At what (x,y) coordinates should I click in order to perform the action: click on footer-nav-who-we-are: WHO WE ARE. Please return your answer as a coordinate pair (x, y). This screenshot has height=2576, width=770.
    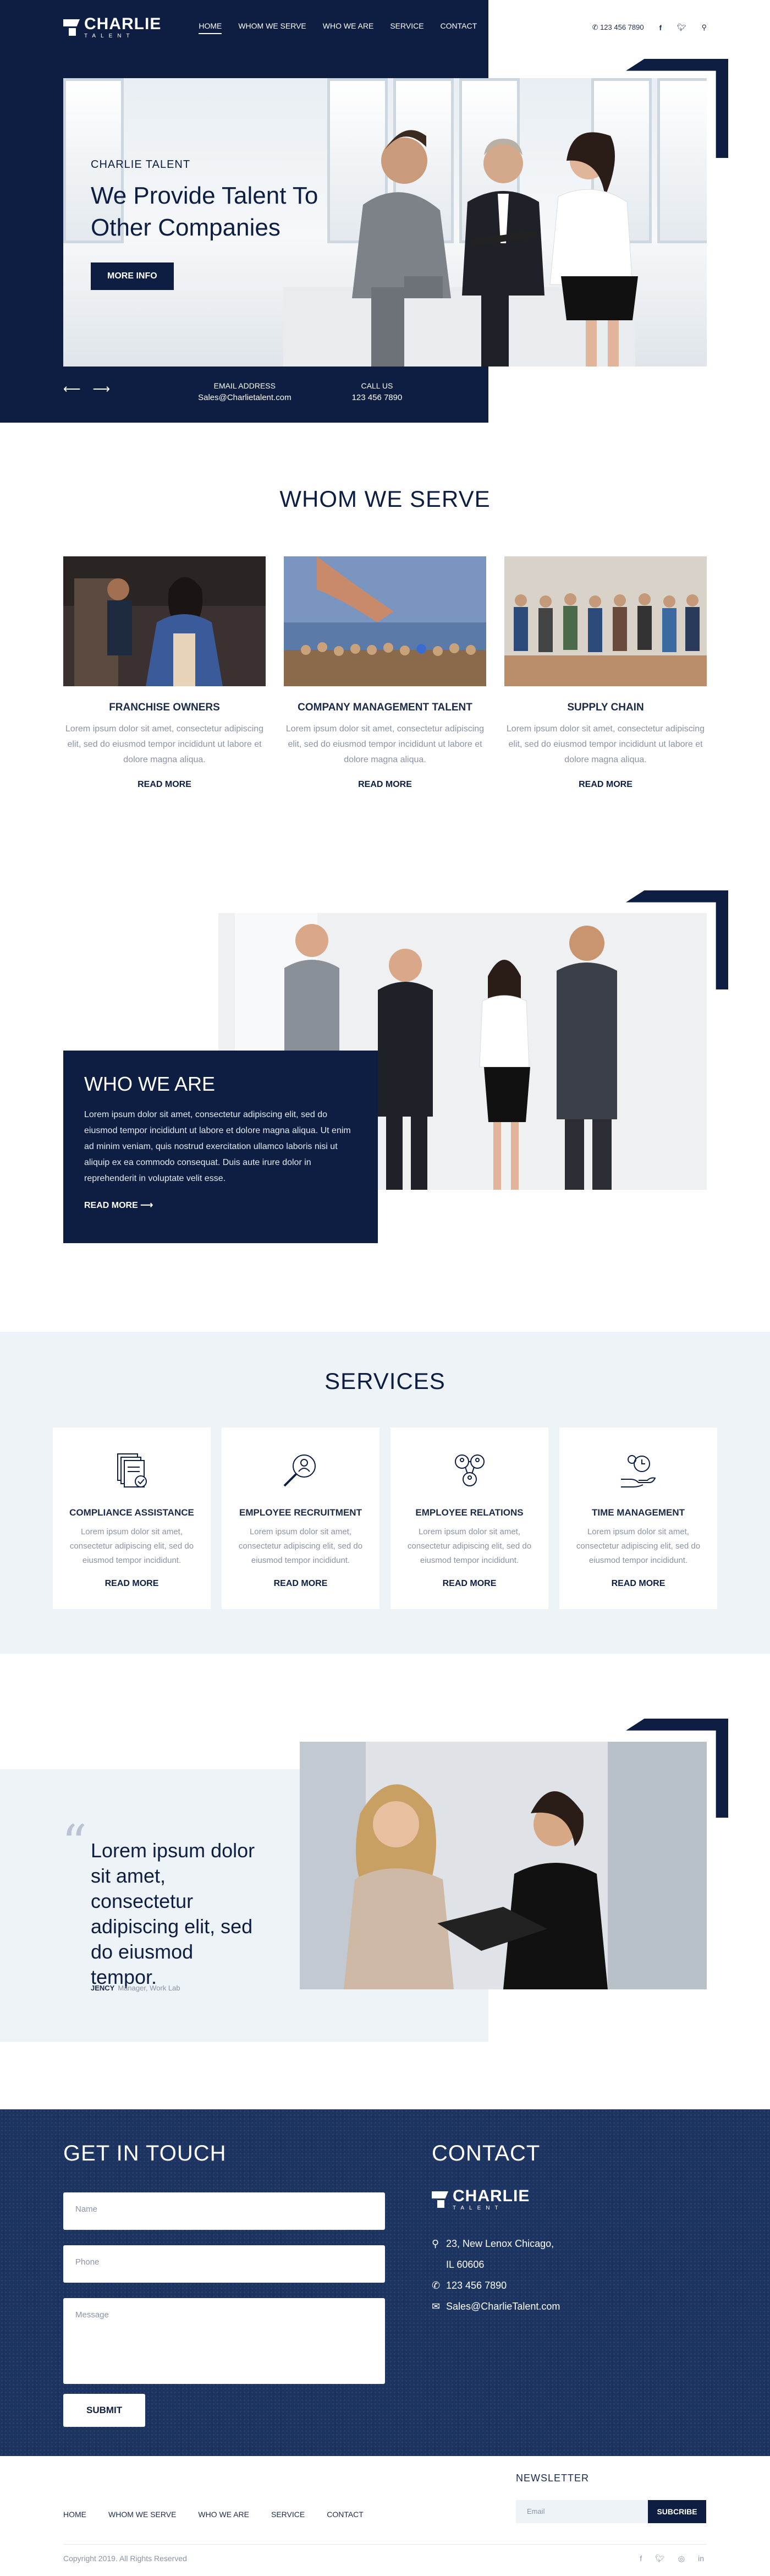
    Looking at the image, I should click on (224, 2514).